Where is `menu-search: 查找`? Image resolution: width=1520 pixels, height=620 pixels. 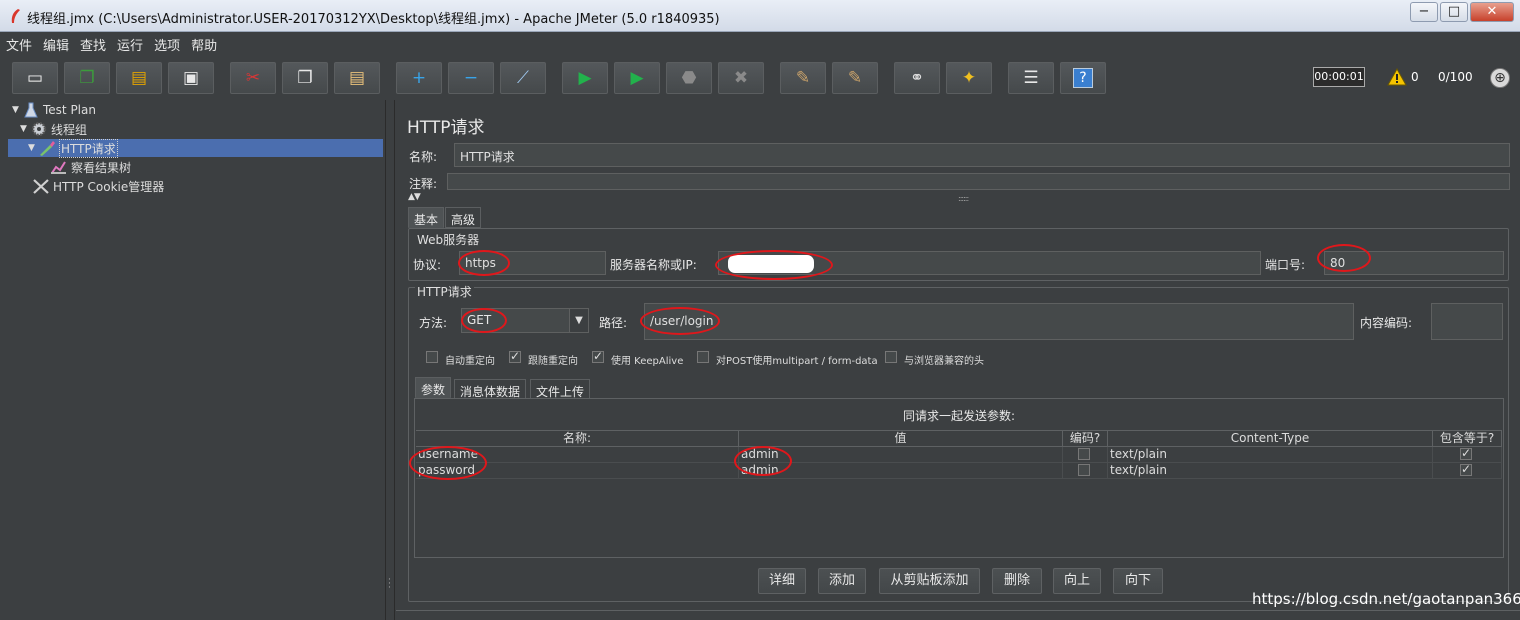
menu-search: 查找 is located at coordinates (92, 43).